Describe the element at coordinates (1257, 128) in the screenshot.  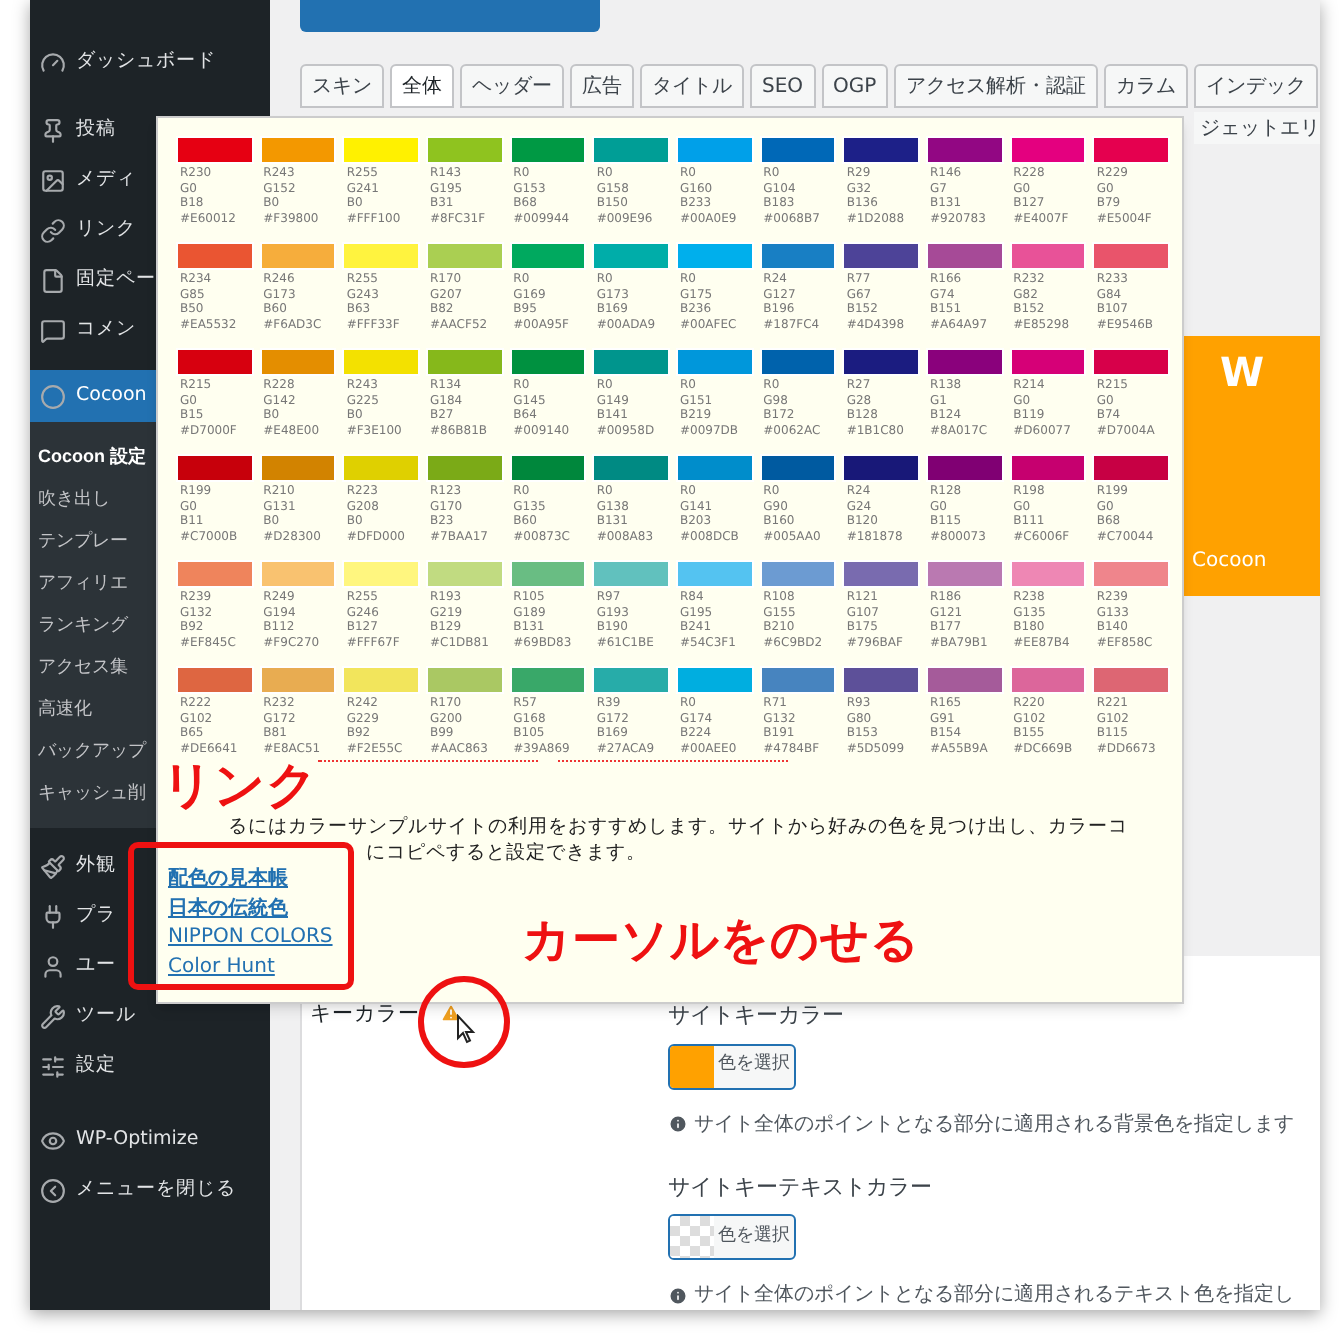
I see `tab: ジェットエリ` at that location.